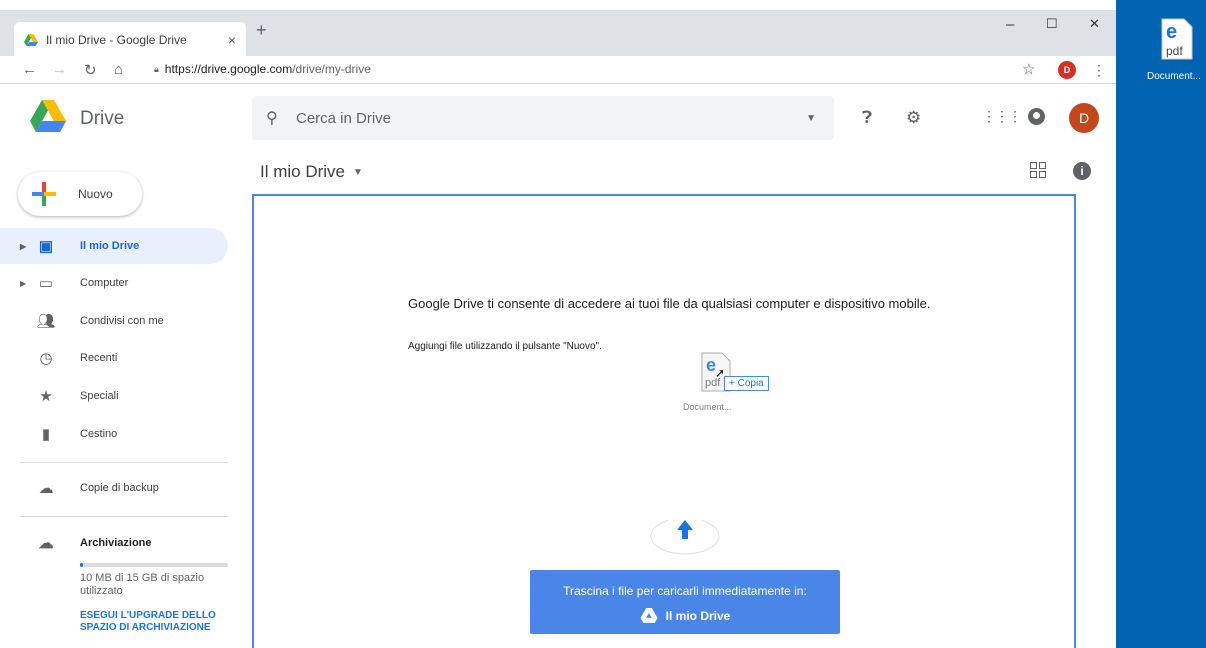  I want to click on app-name: Drive, so click(102, 119).